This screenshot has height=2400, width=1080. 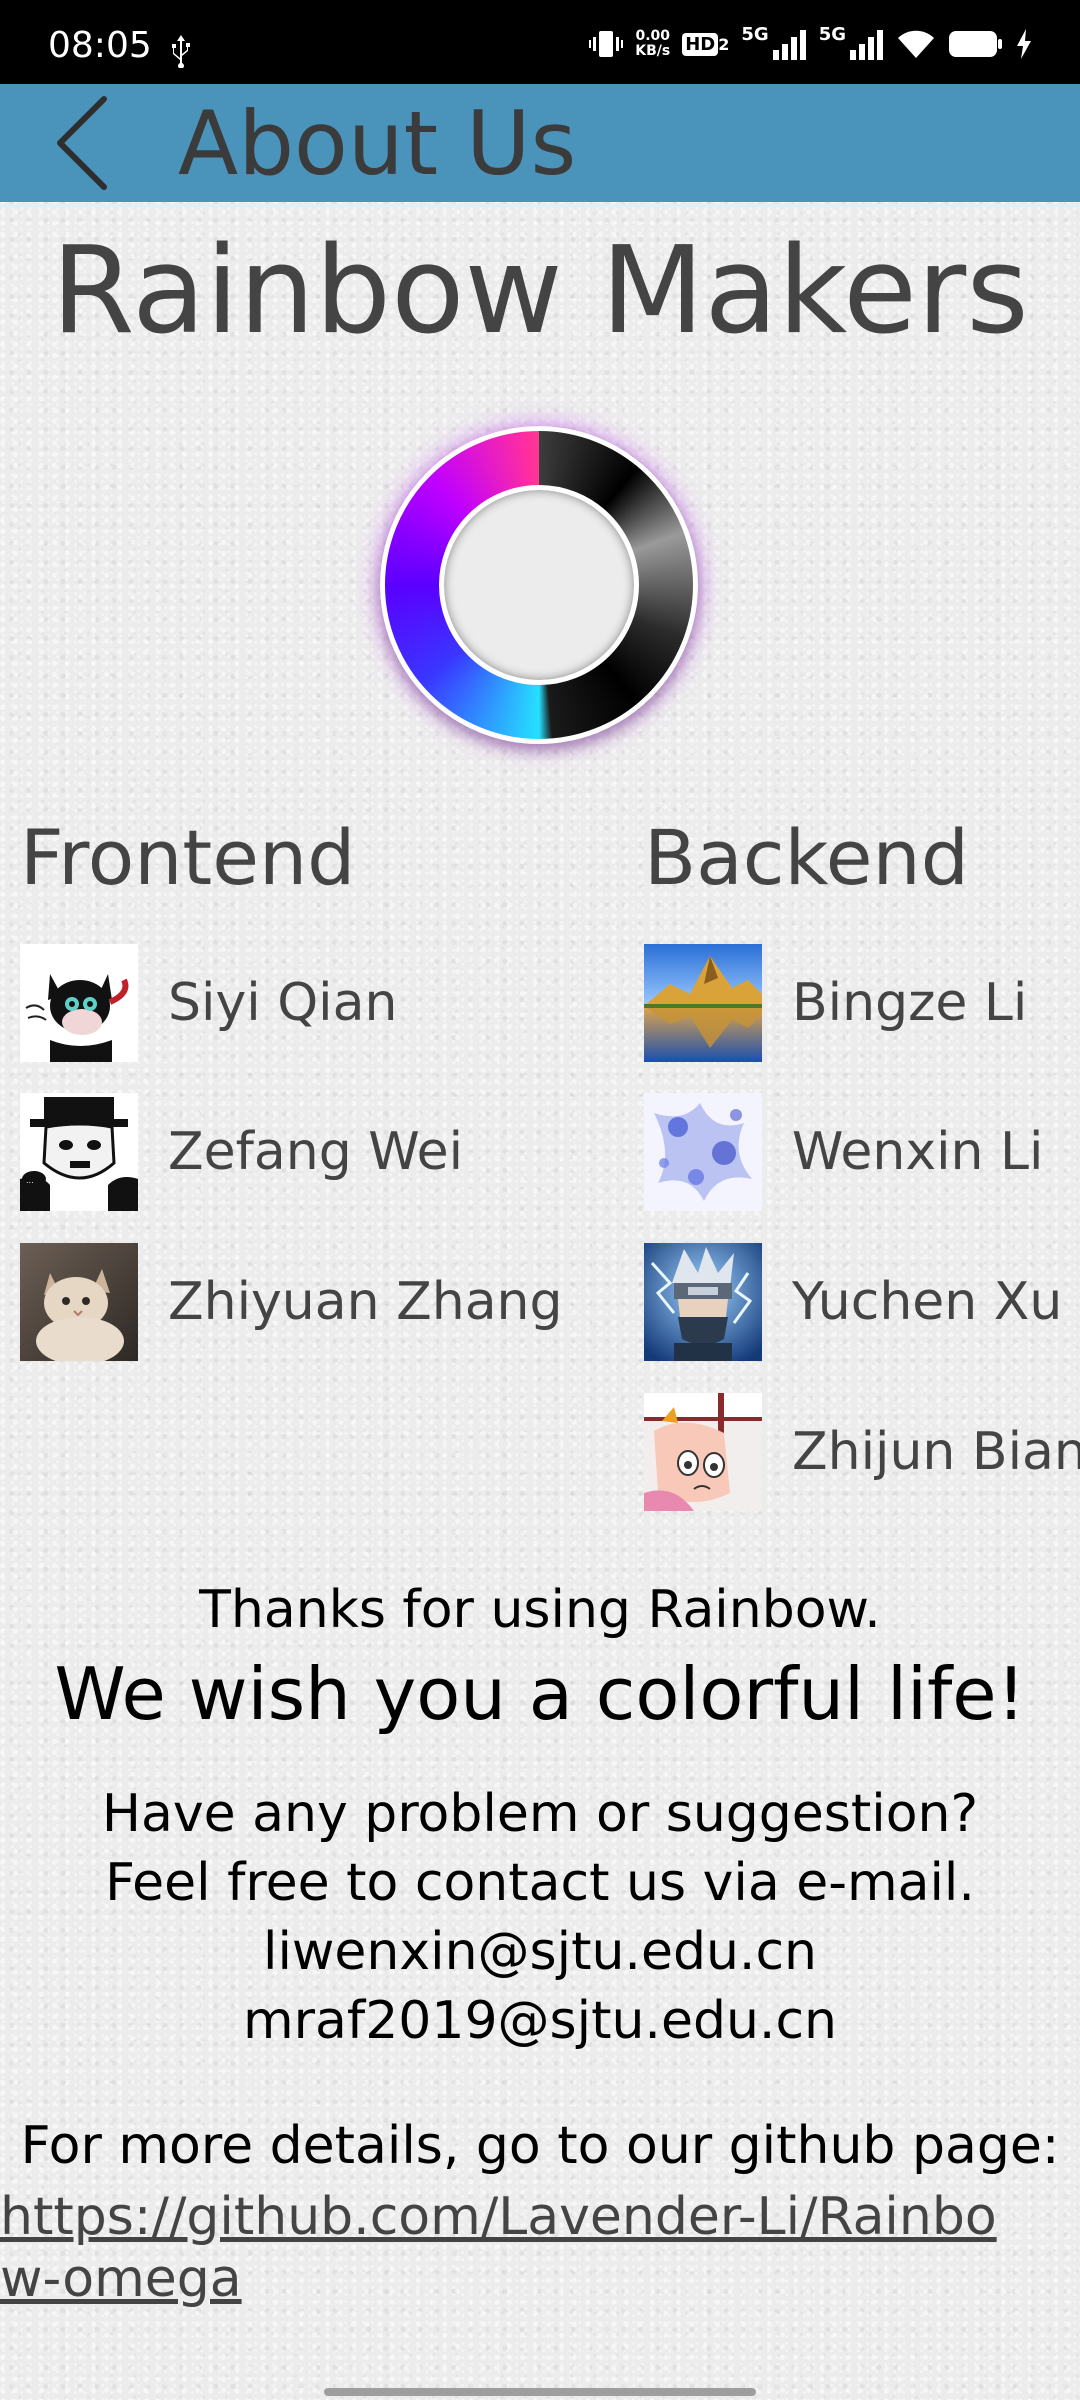 What do you see at coordinates (540, 1883) in the screenshot?
I see `contact-invite: Feel free to contact us via e-mail.` at bounding box center [540, 1883].